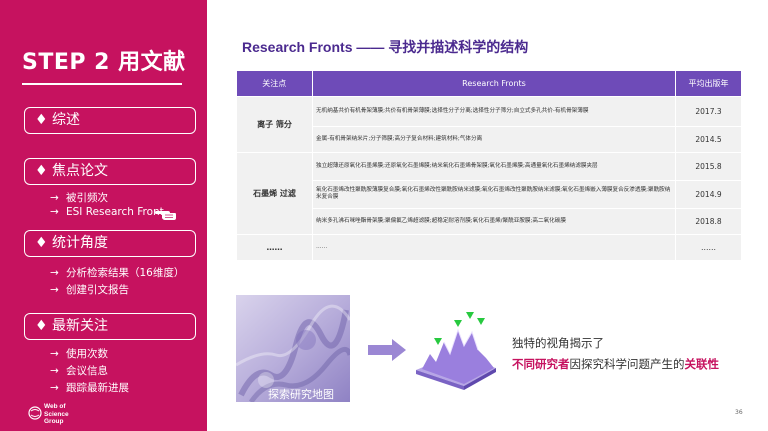  Describe the element at coordinates (54, 421) in the screenshot. I see `logo-line: Group` at that location.